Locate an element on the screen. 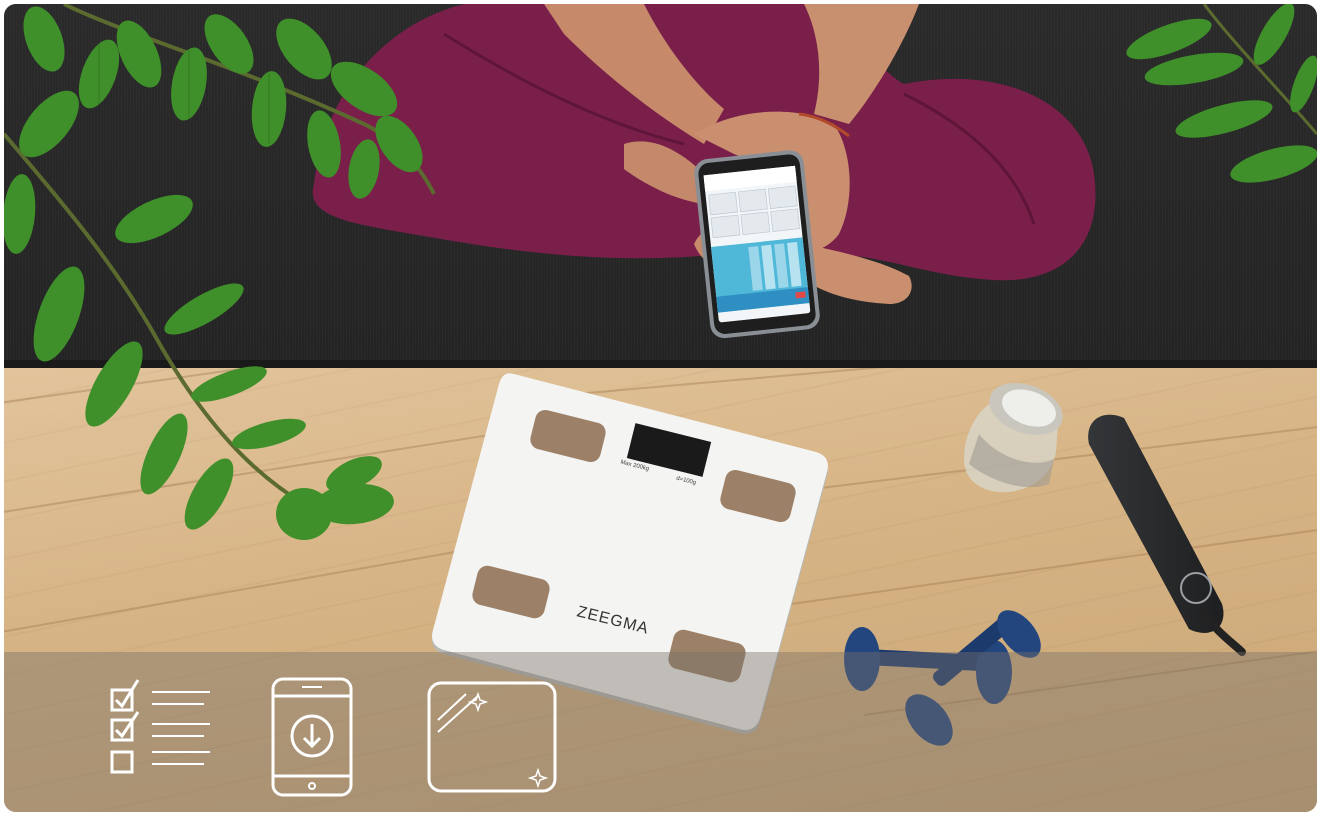  app-download-icon is located at coordinates (312, 737).